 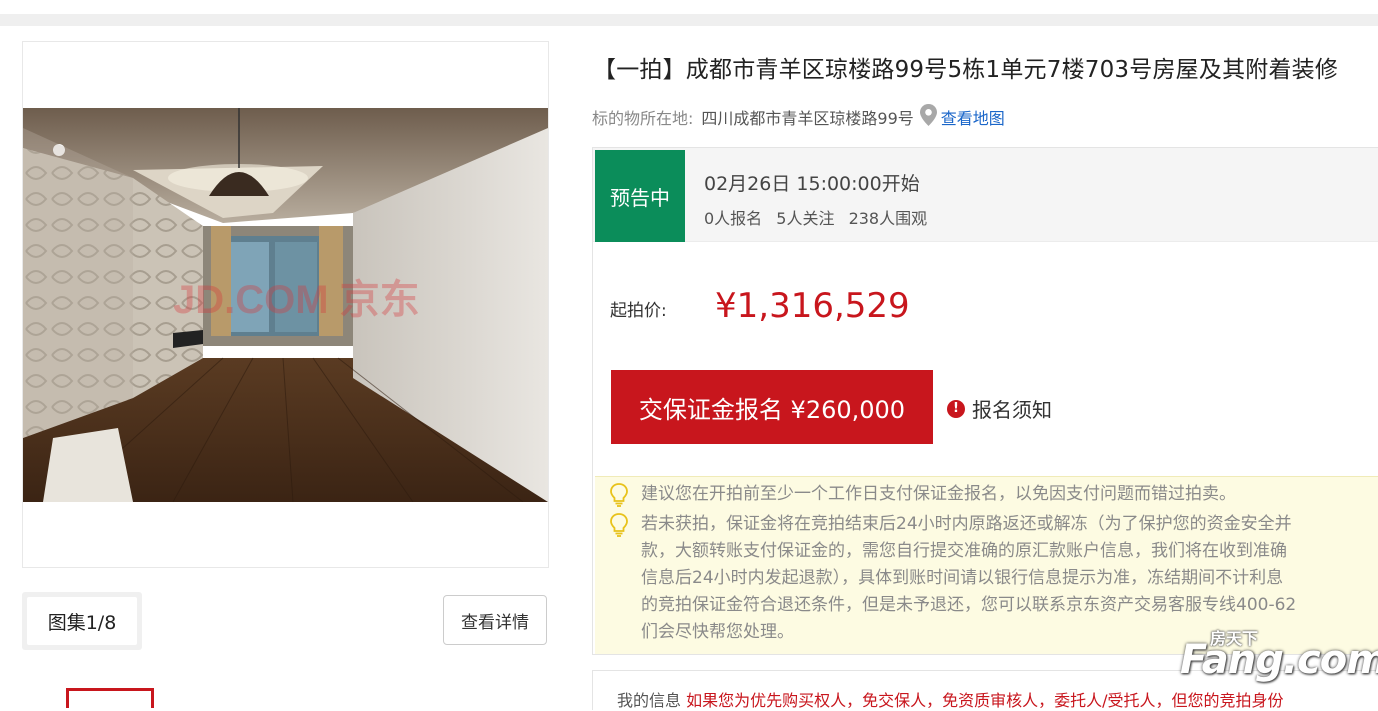 I want to click on registration-notice-link: ! 报名须知, so click(x=999, y=408).